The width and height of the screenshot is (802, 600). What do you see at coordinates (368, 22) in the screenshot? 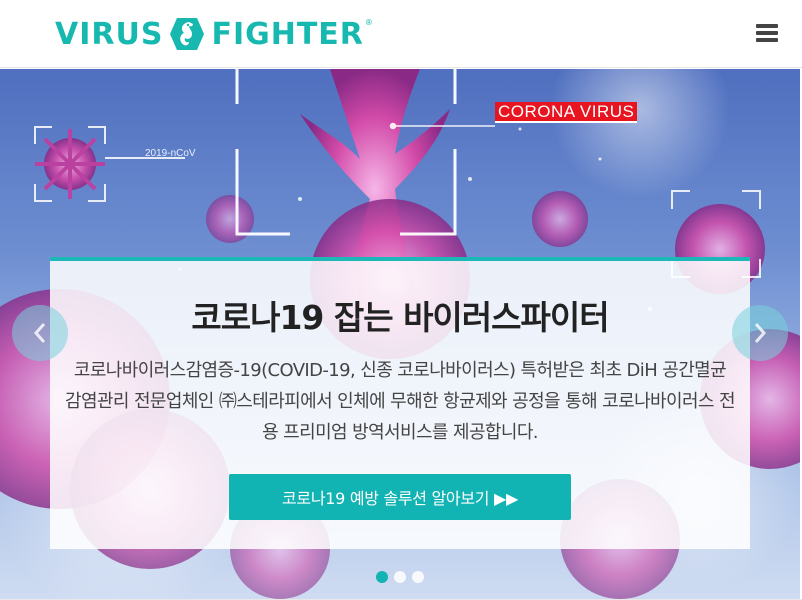
I see `registered-mark: ®` at bounding box center [368, 22].